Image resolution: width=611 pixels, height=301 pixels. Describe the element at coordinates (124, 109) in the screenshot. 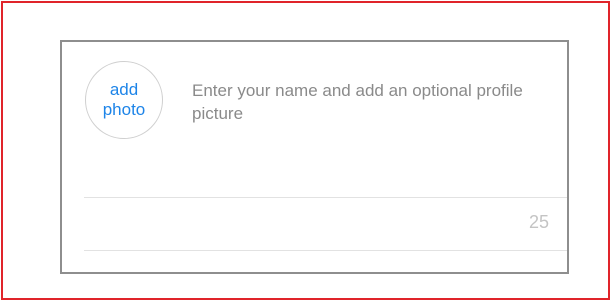

I see `add-photo-label-line2: photo` at that location.